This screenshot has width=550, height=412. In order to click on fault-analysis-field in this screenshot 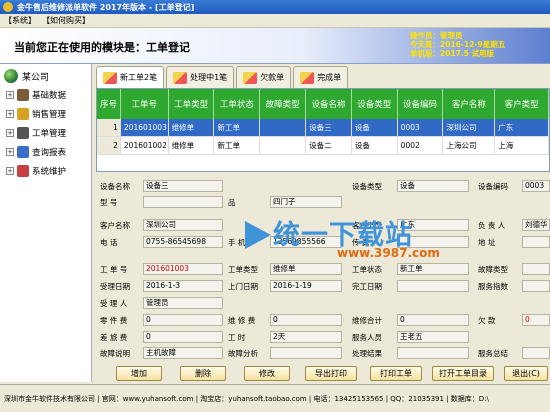, I will do `click(306, 353)`.